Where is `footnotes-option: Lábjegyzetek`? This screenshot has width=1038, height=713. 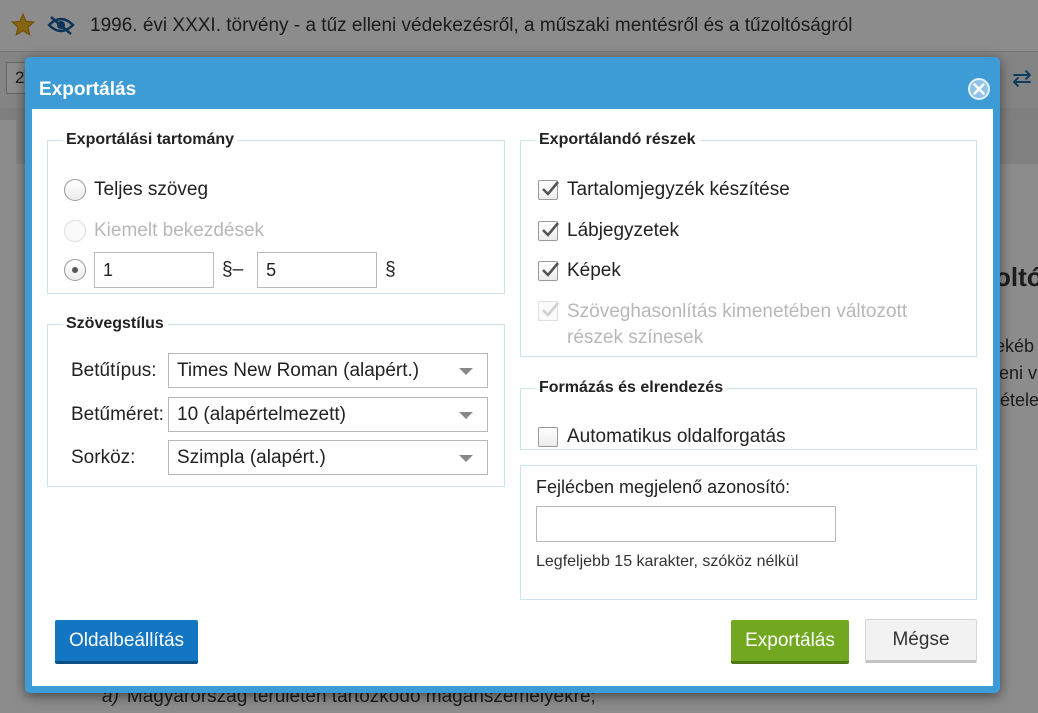
footnotes-option: Lábjegyzetek is located at coordinates (608, 231).